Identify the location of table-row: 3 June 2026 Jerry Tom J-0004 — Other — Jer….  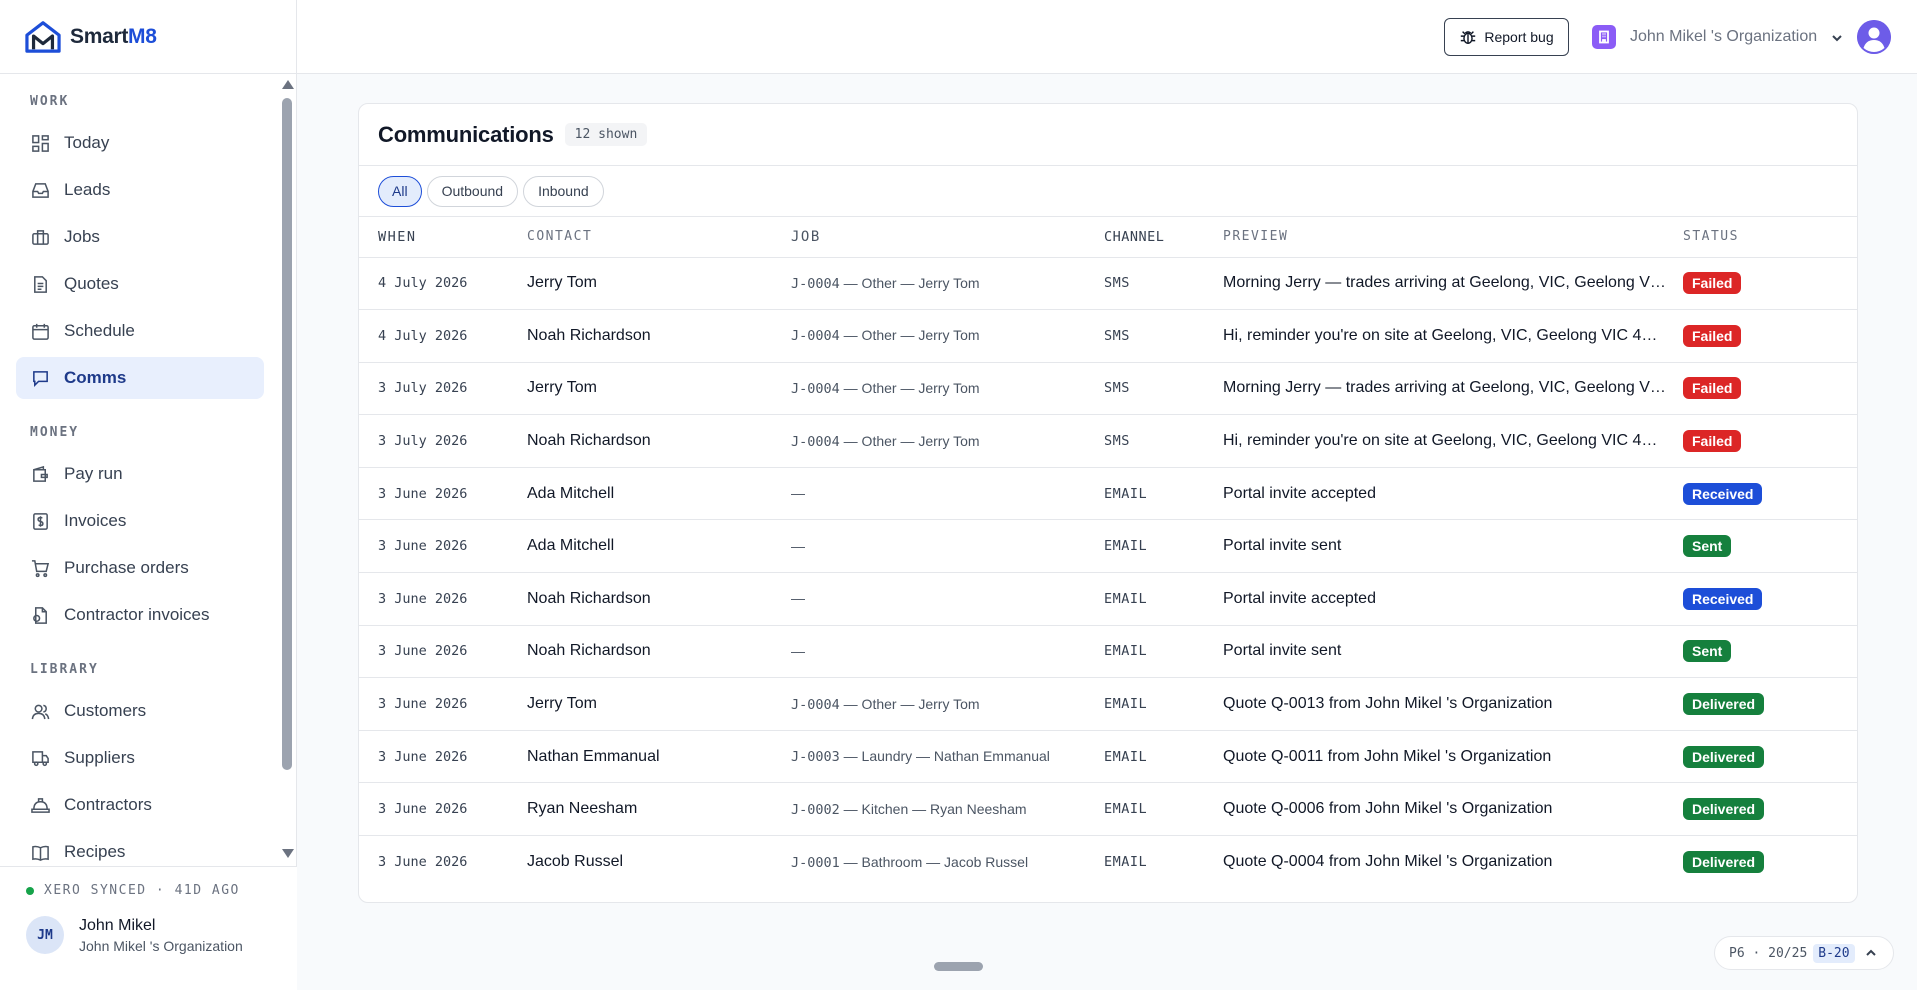
(1108, 704).